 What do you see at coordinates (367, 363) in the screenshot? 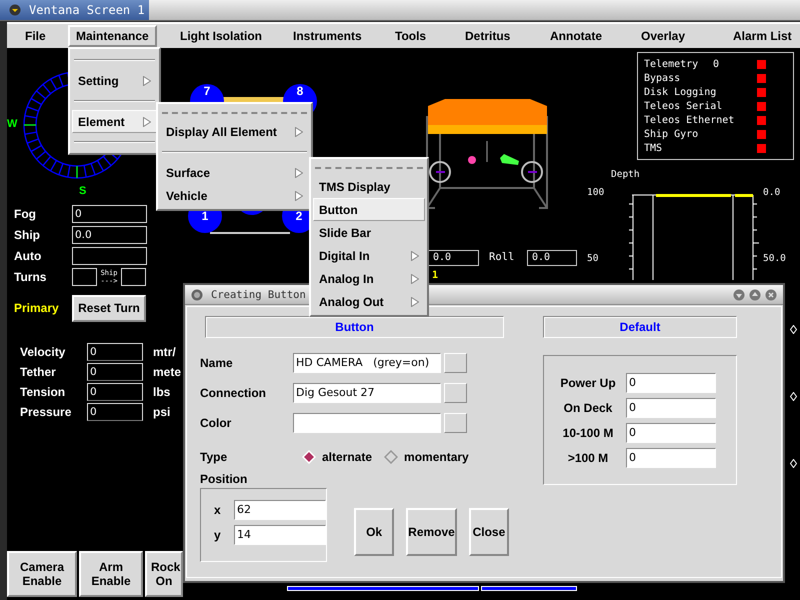
I see `input-field: HD CAMERA (grey=on)` at bounding box center [367, 363].